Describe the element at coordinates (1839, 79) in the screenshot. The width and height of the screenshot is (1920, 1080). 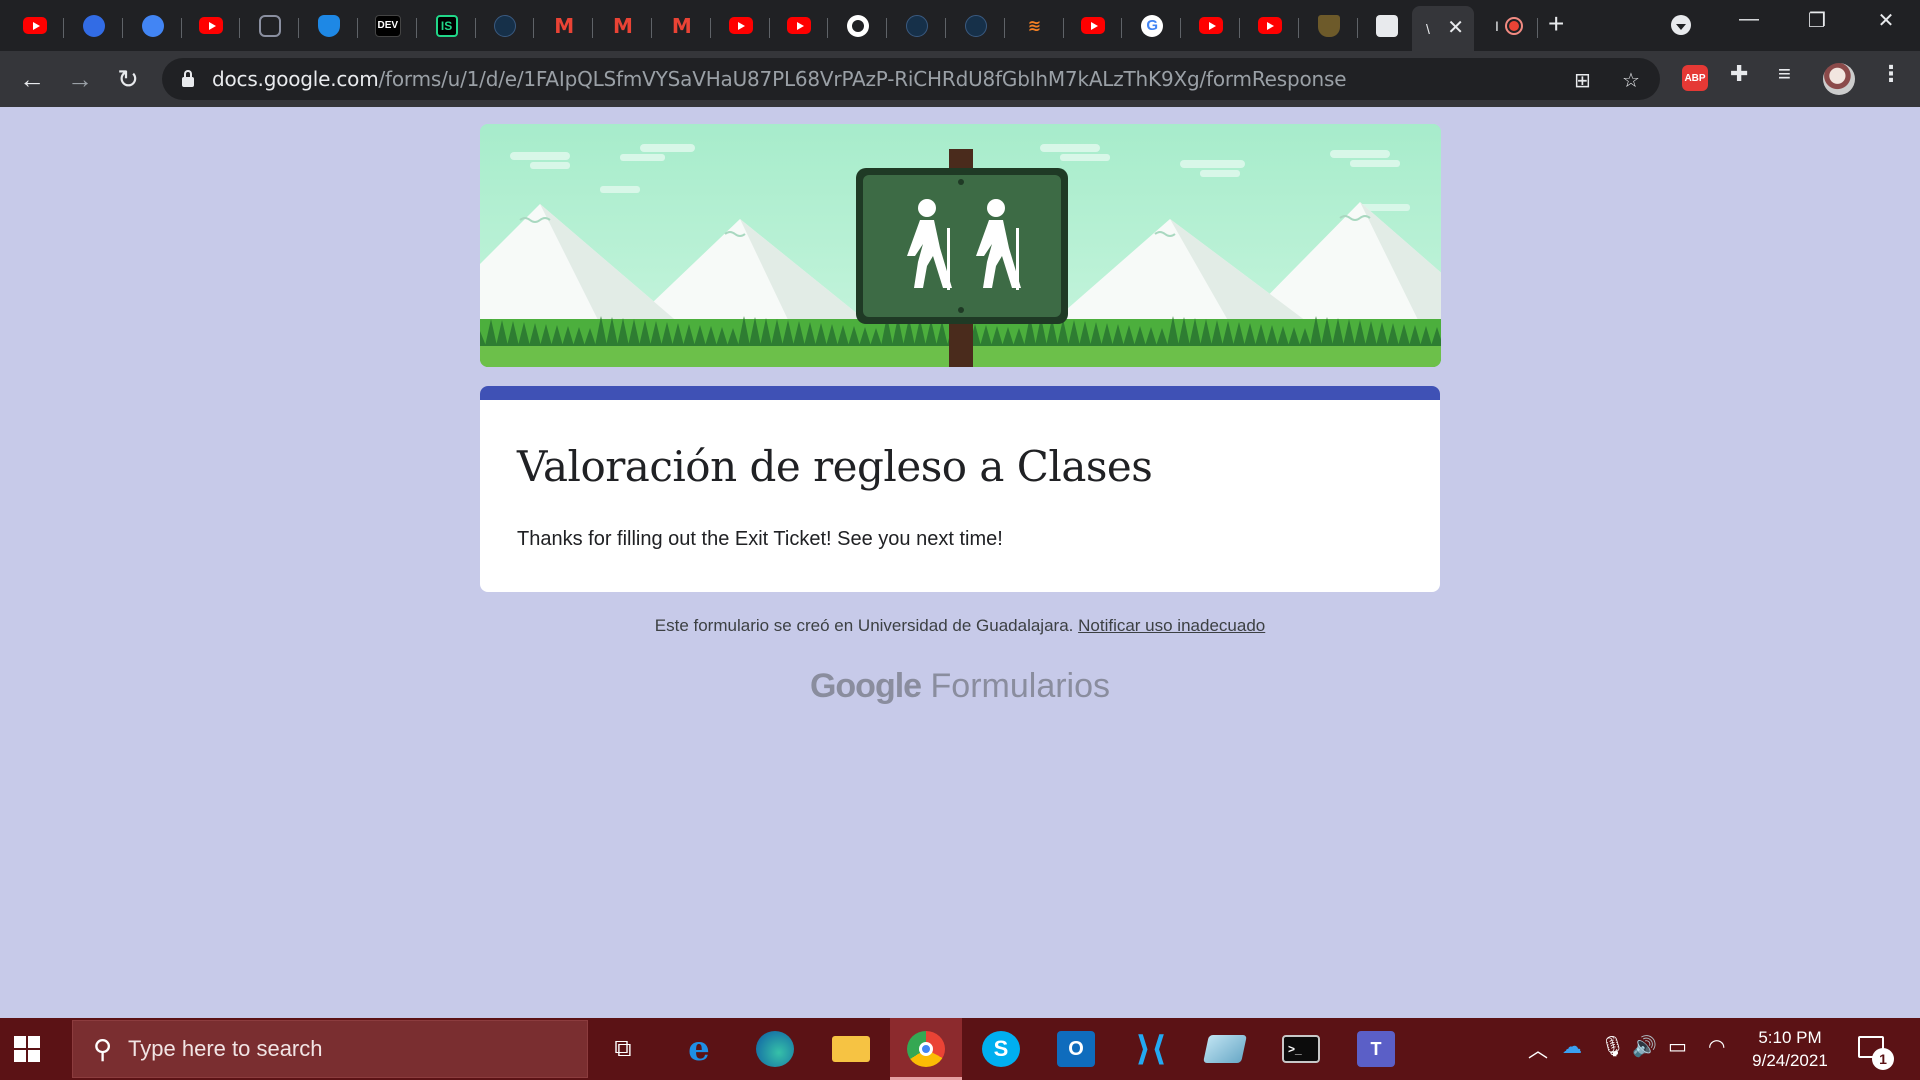
I see `profile-avatar` at that location.